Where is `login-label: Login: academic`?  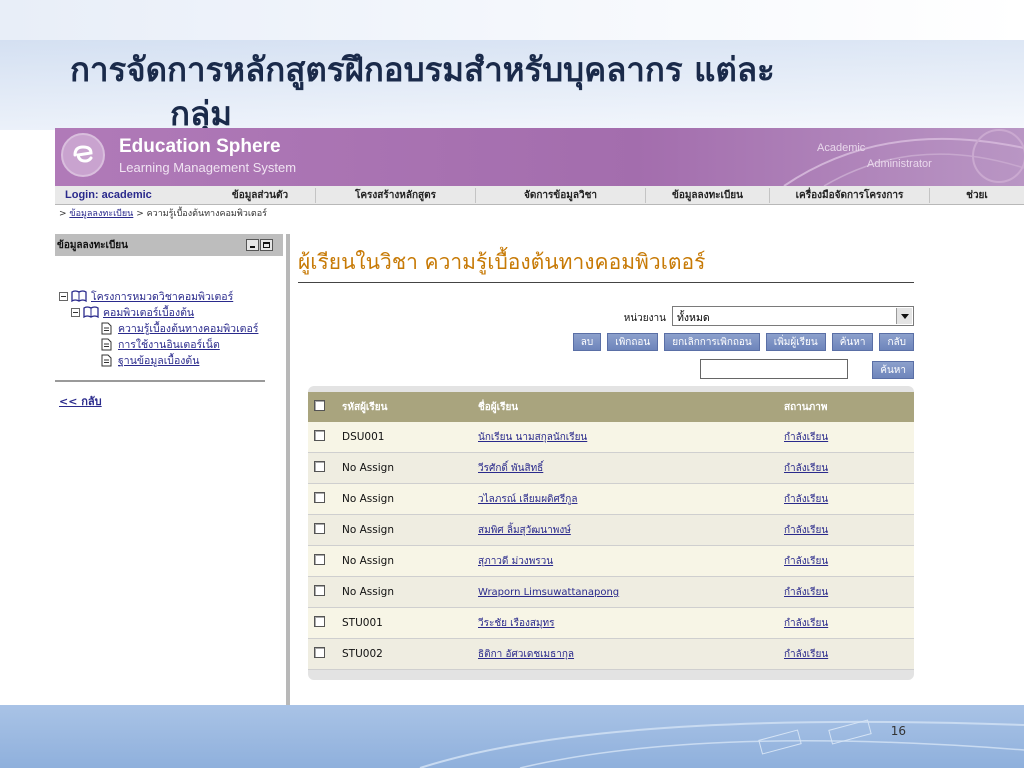
login-label: Login: academic is located at coordinates (108, 195).